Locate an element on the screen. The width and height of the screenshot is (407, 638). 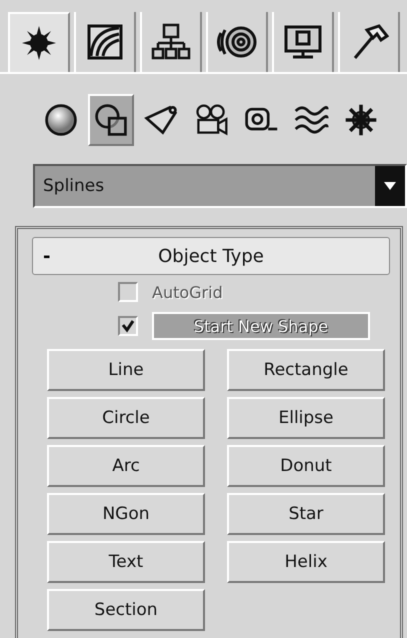
checkbox is located at coordinates (128, 326).